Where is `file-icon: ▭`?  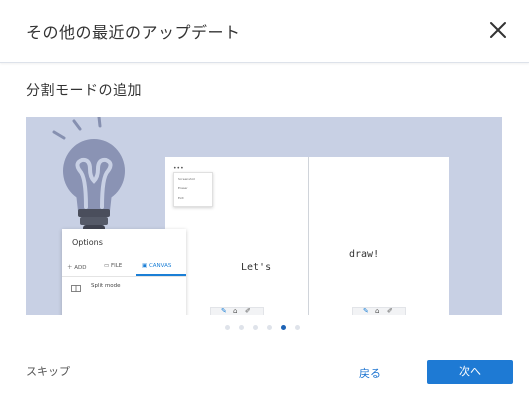
file-icon: ▭ is located at coordinates (107, 266).